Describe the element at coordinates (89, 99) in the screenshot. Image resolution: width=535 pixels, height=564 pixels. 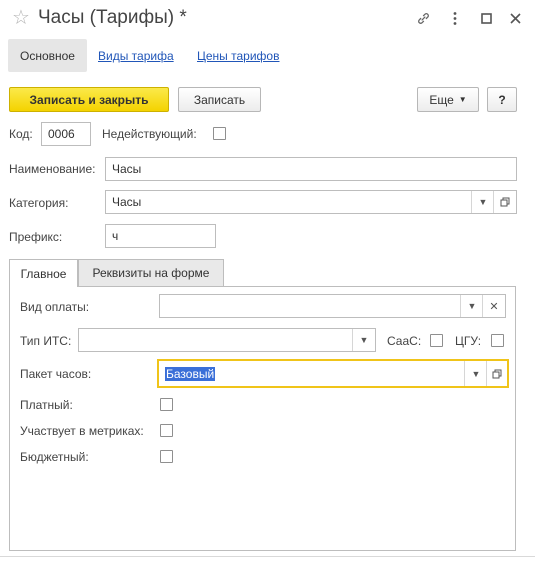
I see `save-and-close-button: Записать и закрыть` at that location.